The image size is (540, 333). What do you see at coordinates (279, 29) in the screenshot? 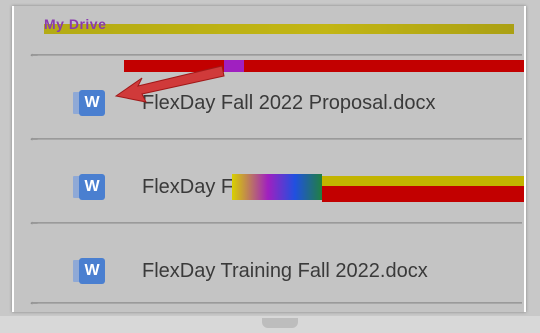
I see `header-glitch-band` at bounding box center [279, 29].